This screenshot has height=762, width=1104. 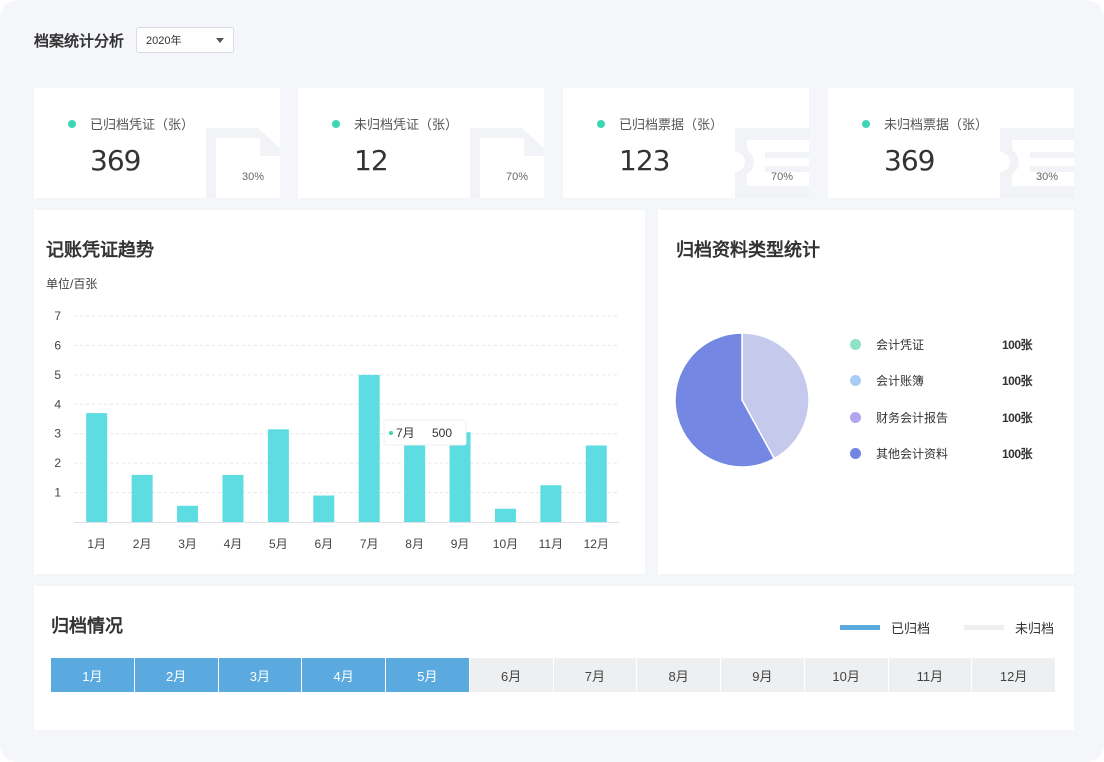 I want to click on year-select: 2020年, so click(x=185, y=40).